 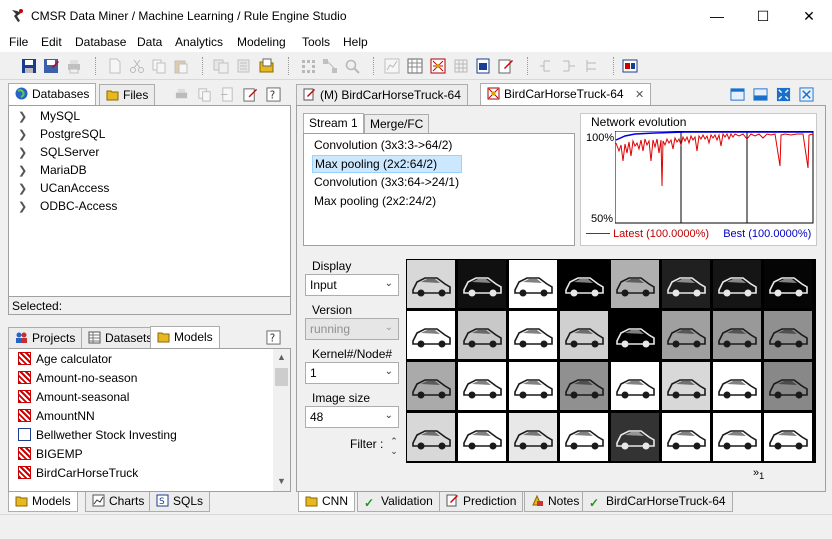 What do you see at coordinates (97, 437) in the screenshot?
I see `list-item: Bellwether Stock Investing` at bounding box center [97, 437].